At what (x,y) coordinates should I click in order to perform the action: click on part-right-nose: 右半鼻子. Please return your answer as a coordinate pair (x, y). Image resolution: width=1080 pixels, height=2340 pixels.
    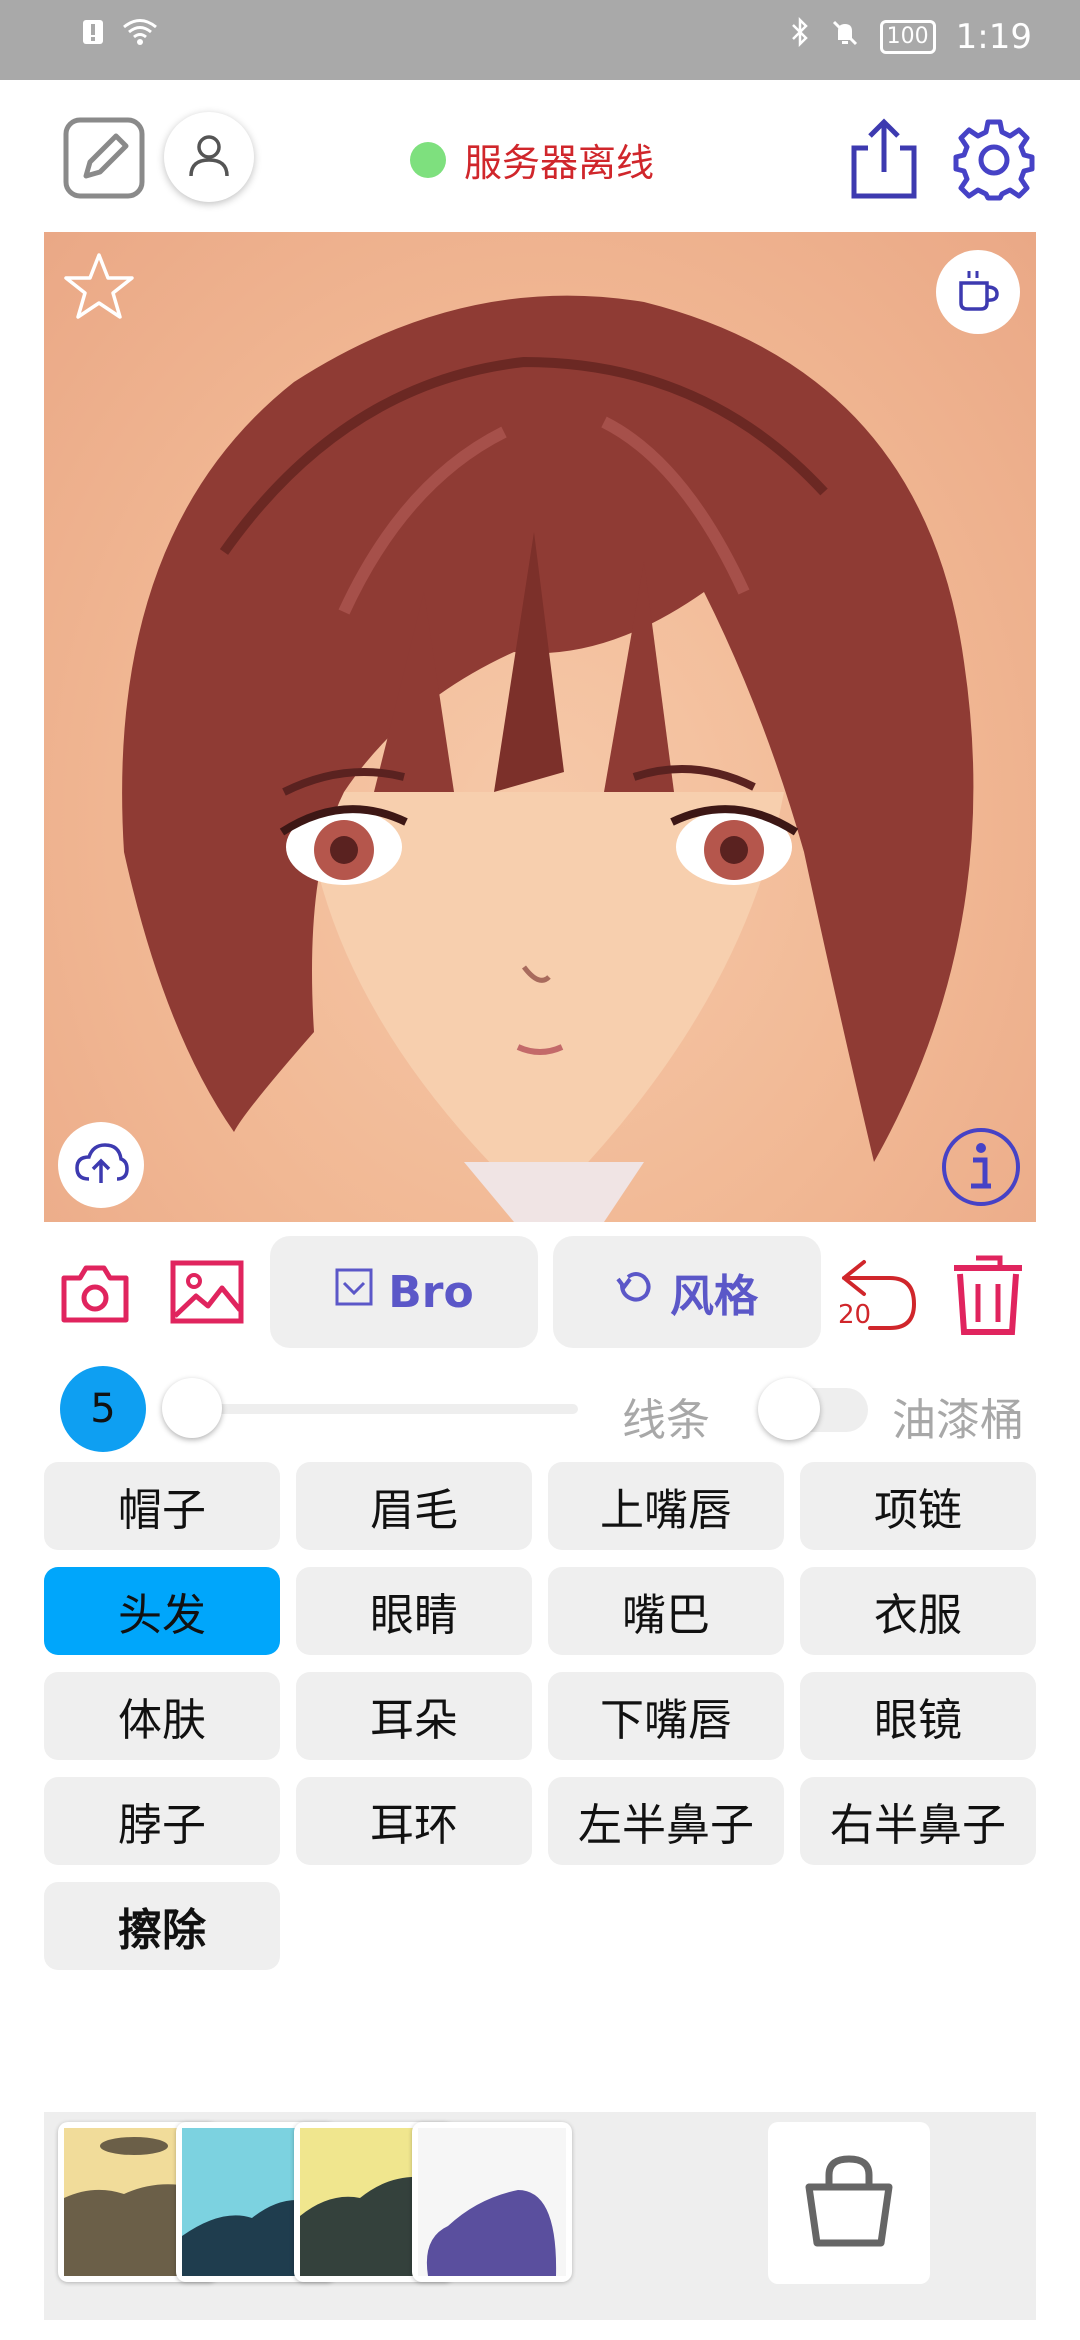
    Looking at the image, I should click on (918, 1821).